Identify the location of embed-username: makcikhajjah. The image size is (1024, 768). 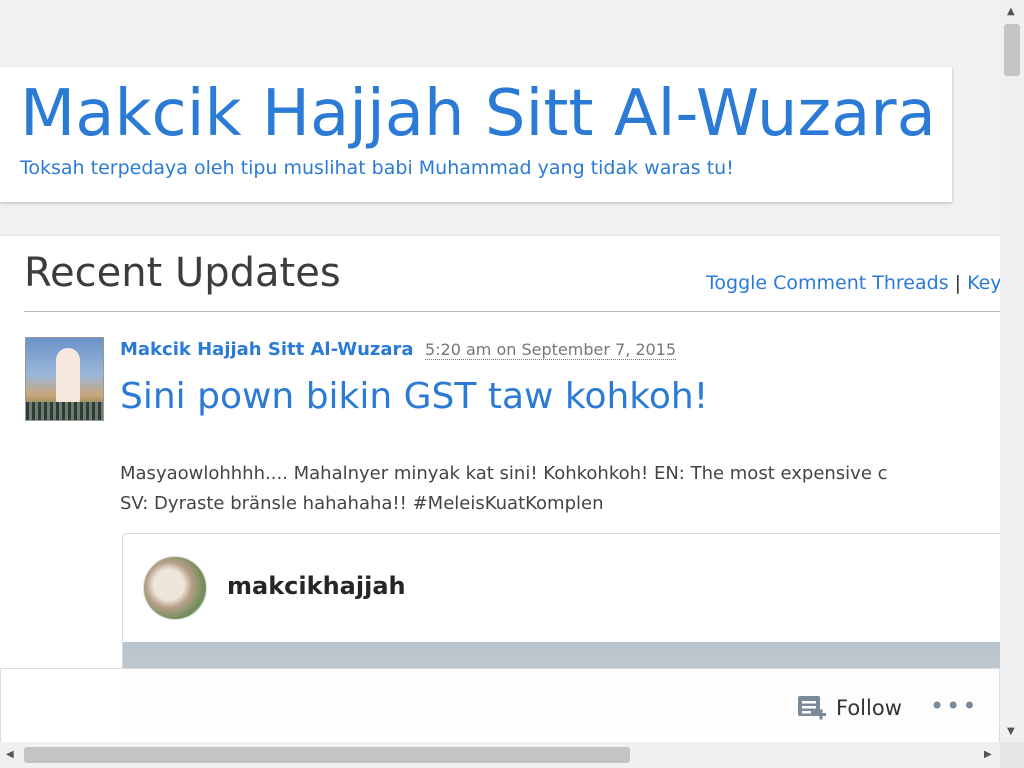
(316, 586).